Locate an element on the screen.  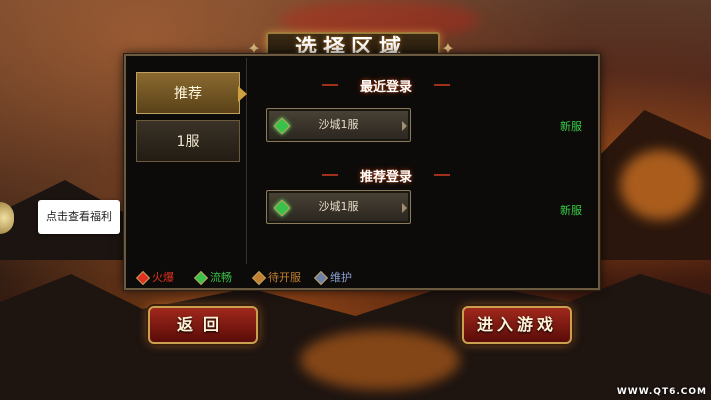
enter-game-button: 进入游戏 is located at coordinates (517, 325).